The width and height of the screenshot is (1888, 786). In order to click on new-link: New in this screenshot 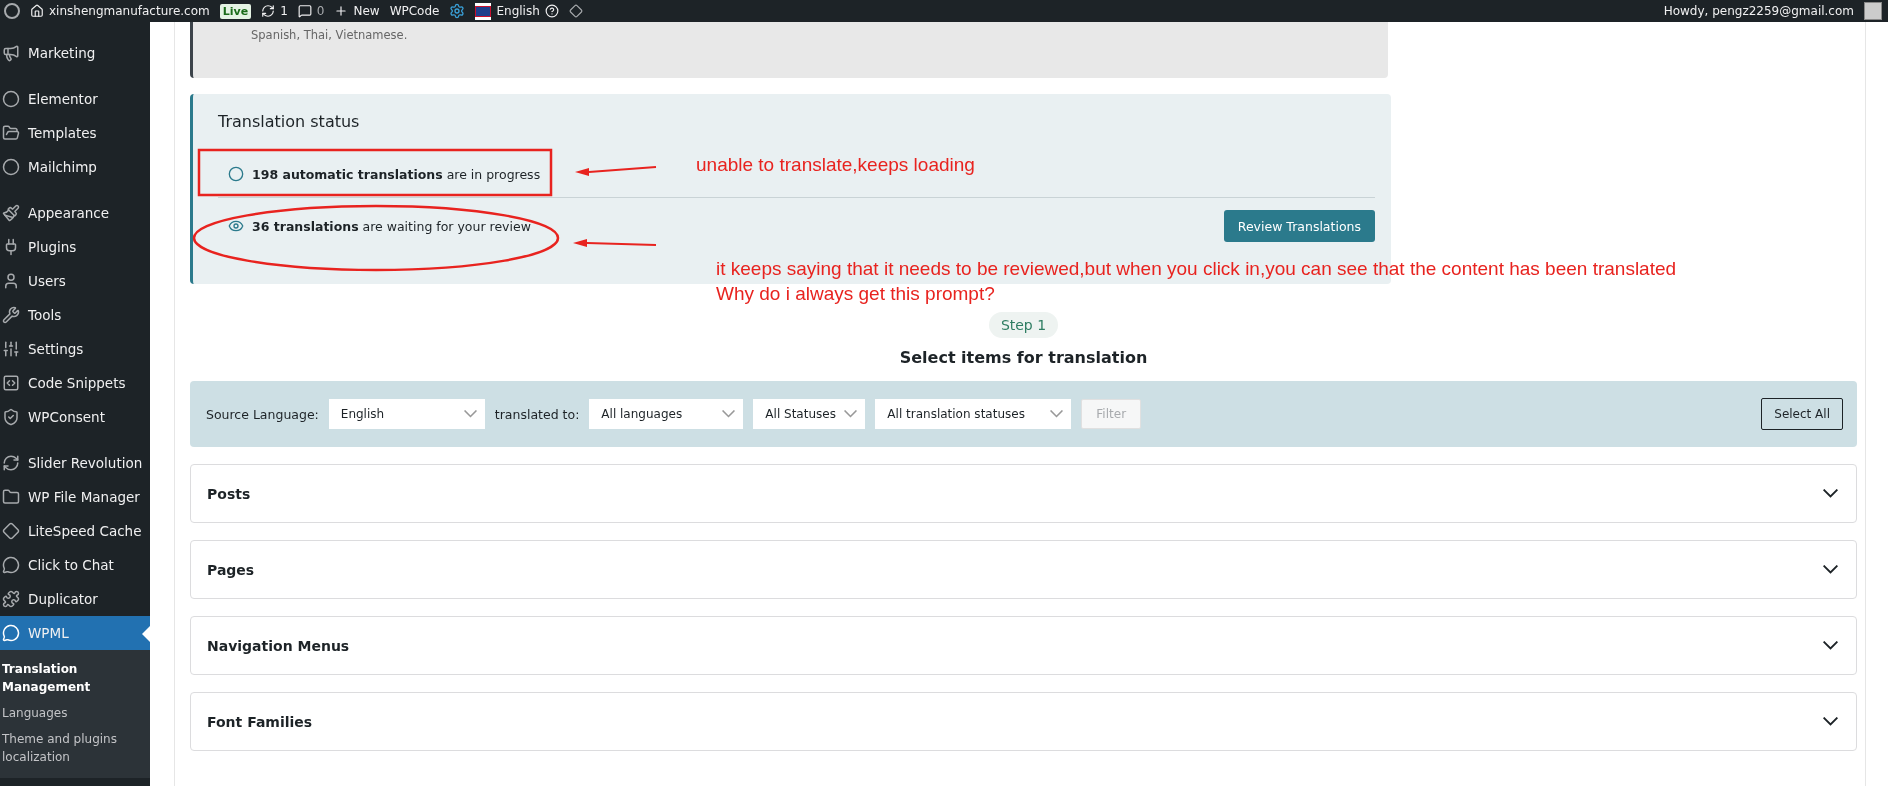, I will do `click(366, 11)`.